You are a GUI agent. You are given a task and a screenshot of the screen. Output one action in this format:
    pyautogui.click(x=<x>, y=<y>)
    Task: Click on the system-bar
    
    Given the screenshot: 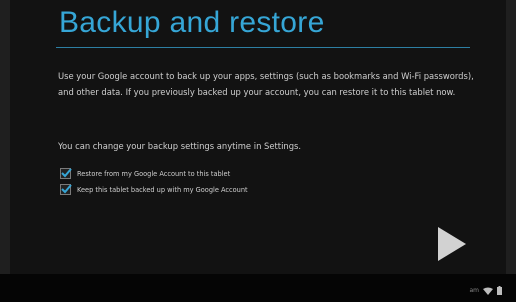 What is the action you would take?
    pyautogui.click(x=258, y=288)
    